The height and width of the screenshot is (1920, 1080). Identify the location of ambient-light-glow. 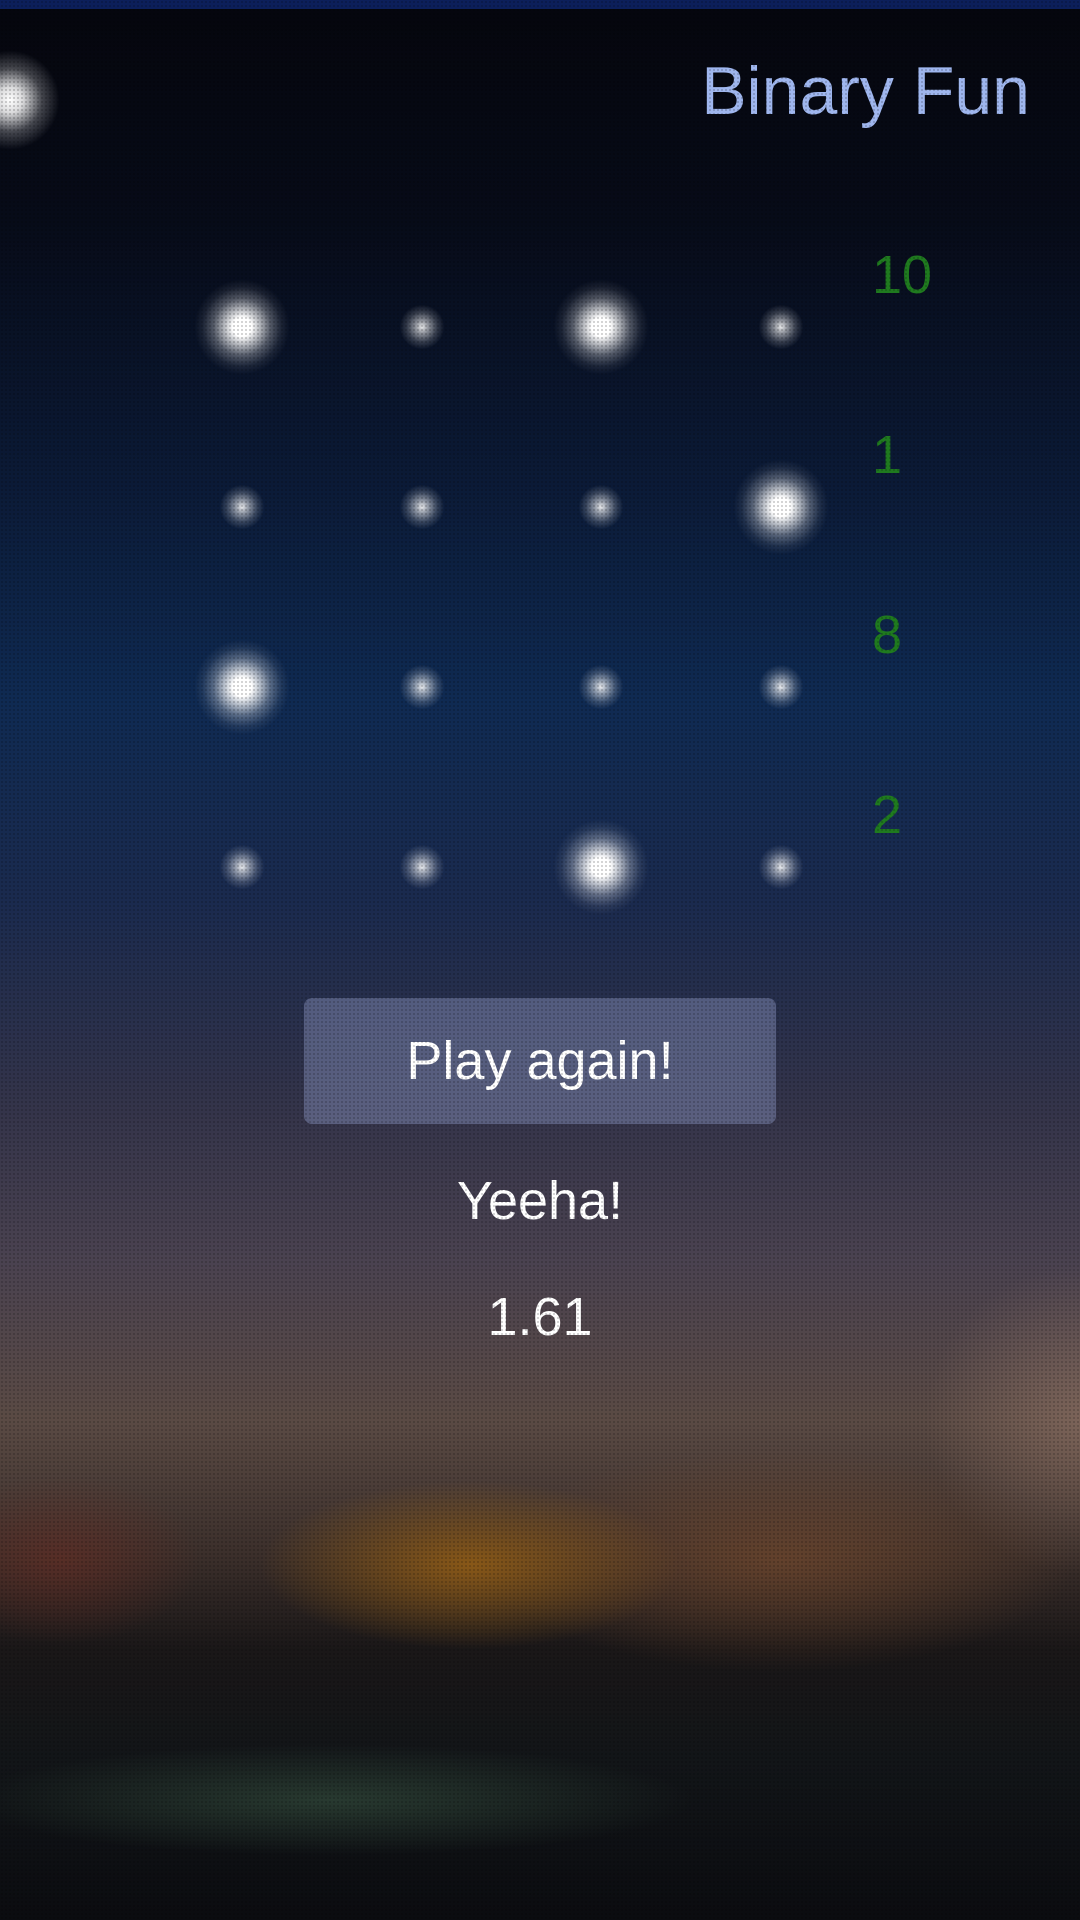
(30, 100).